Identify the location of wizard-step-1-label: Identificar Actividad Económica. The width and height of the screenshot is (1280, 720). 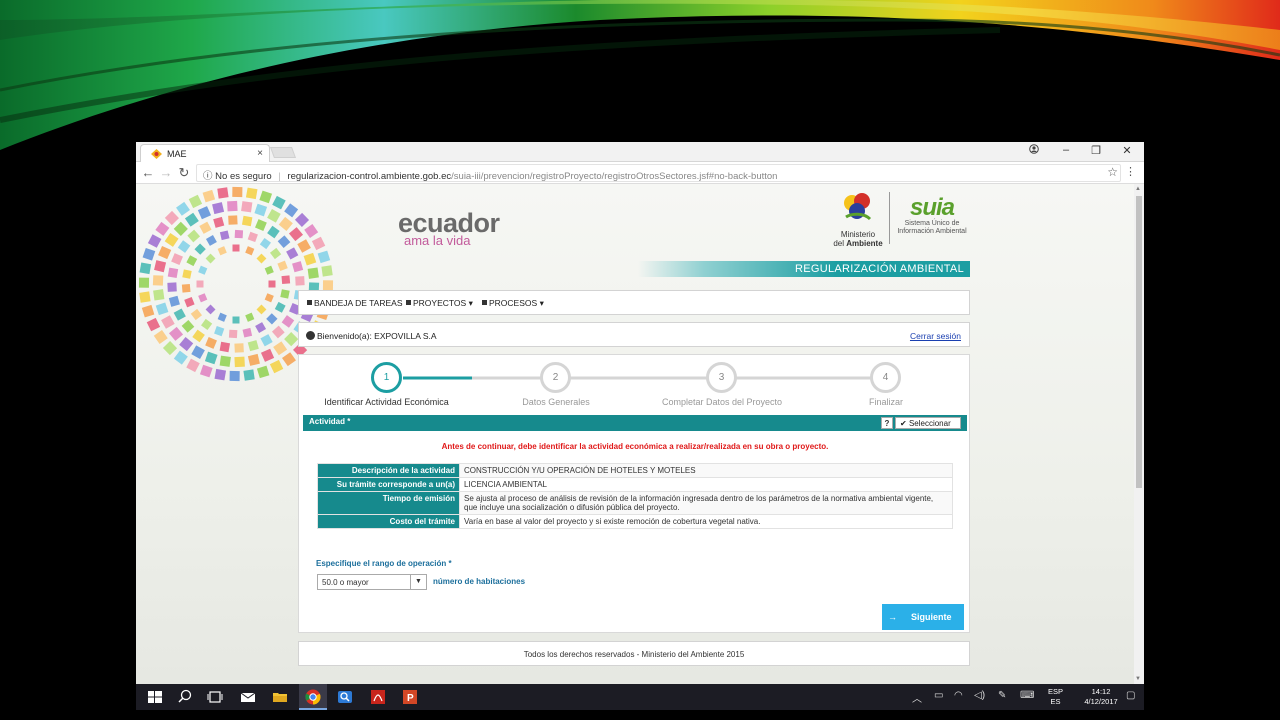
(386, 402).